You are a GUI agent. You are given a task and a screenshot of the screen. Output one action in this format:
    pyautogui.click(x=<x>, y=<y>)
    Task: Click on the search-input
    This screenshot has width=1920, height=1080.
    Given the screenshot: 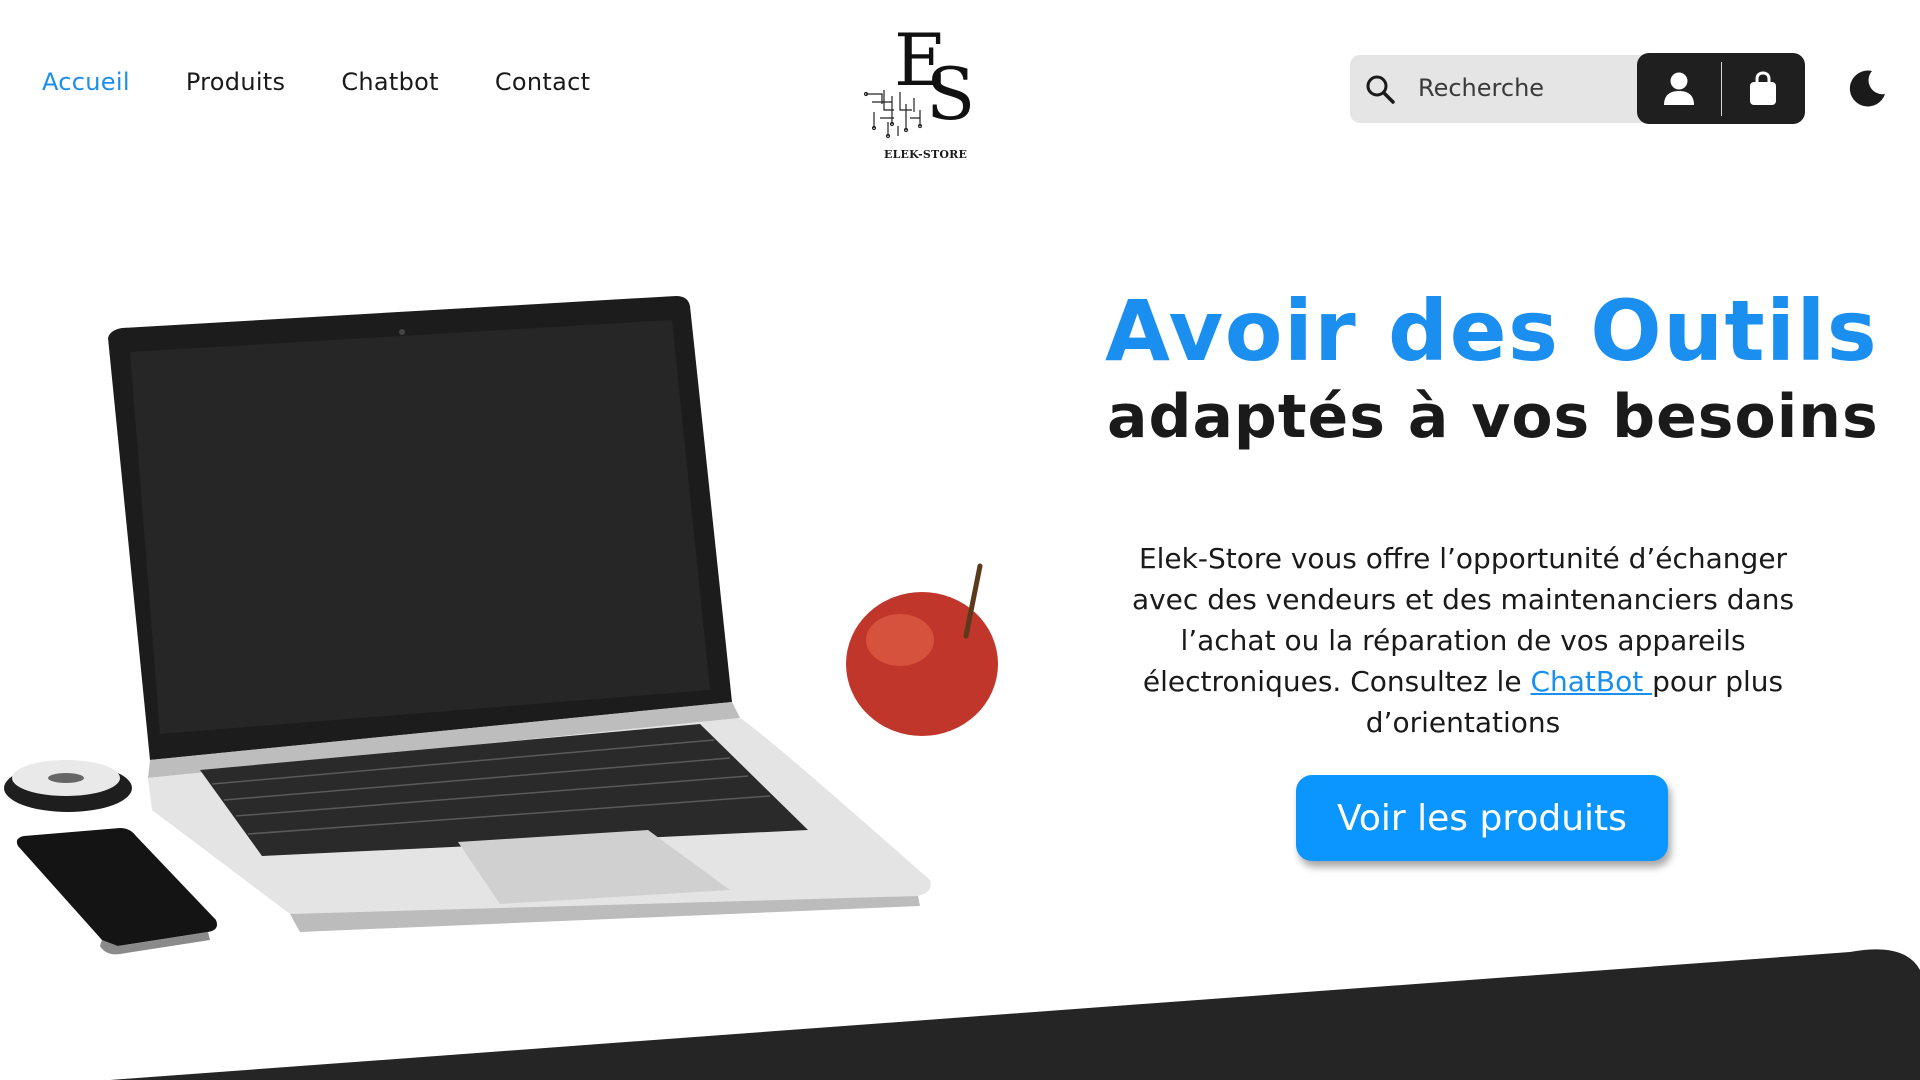 What is the action you would take?
    pyautogui.click(x=1528, y=88)
    